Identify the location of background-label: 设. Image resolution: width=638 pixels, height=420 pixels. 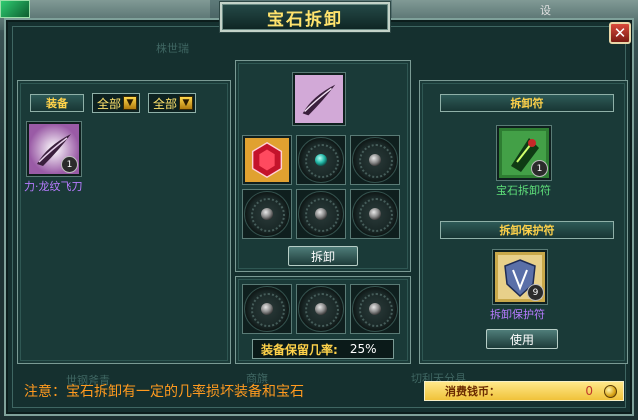
(545, 10).